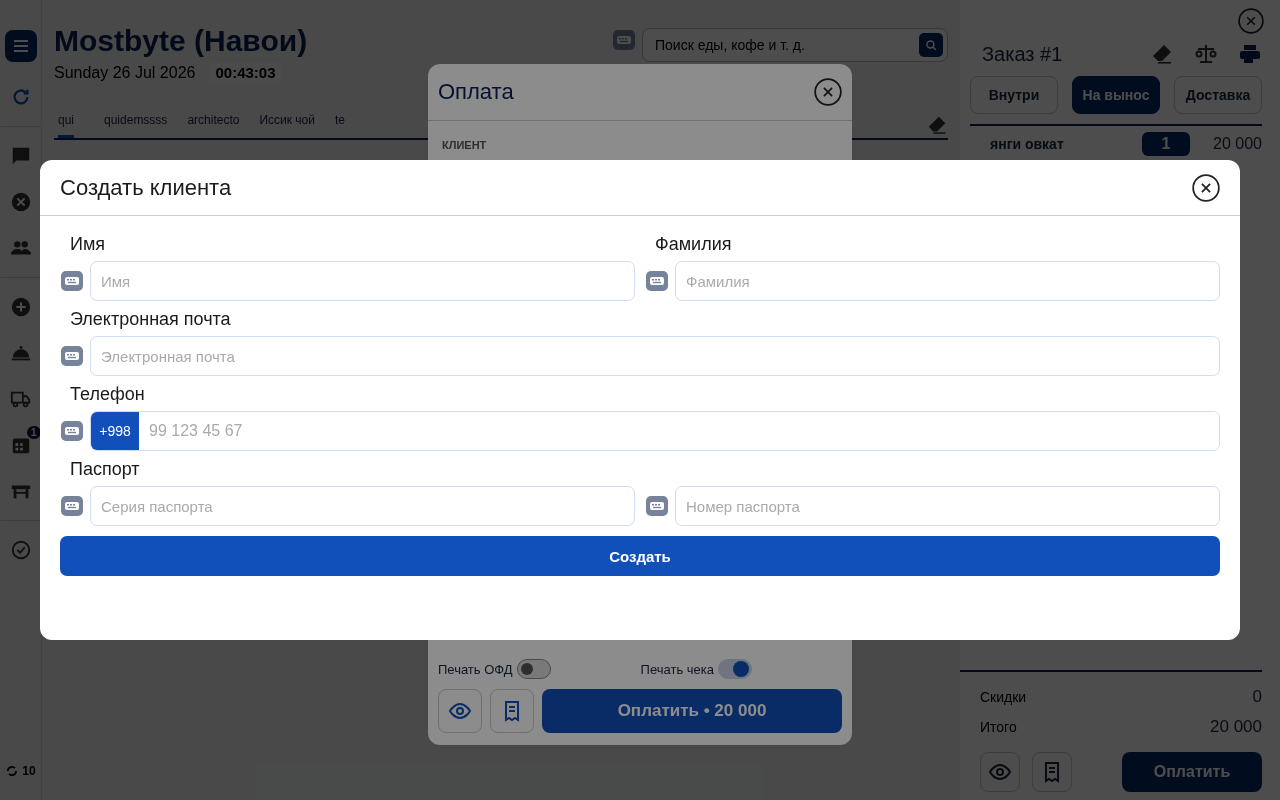  What do you see at coordinates (1206, 54) in the screenshot?
I see `scales-icon` at bounding box center [1206, 54].